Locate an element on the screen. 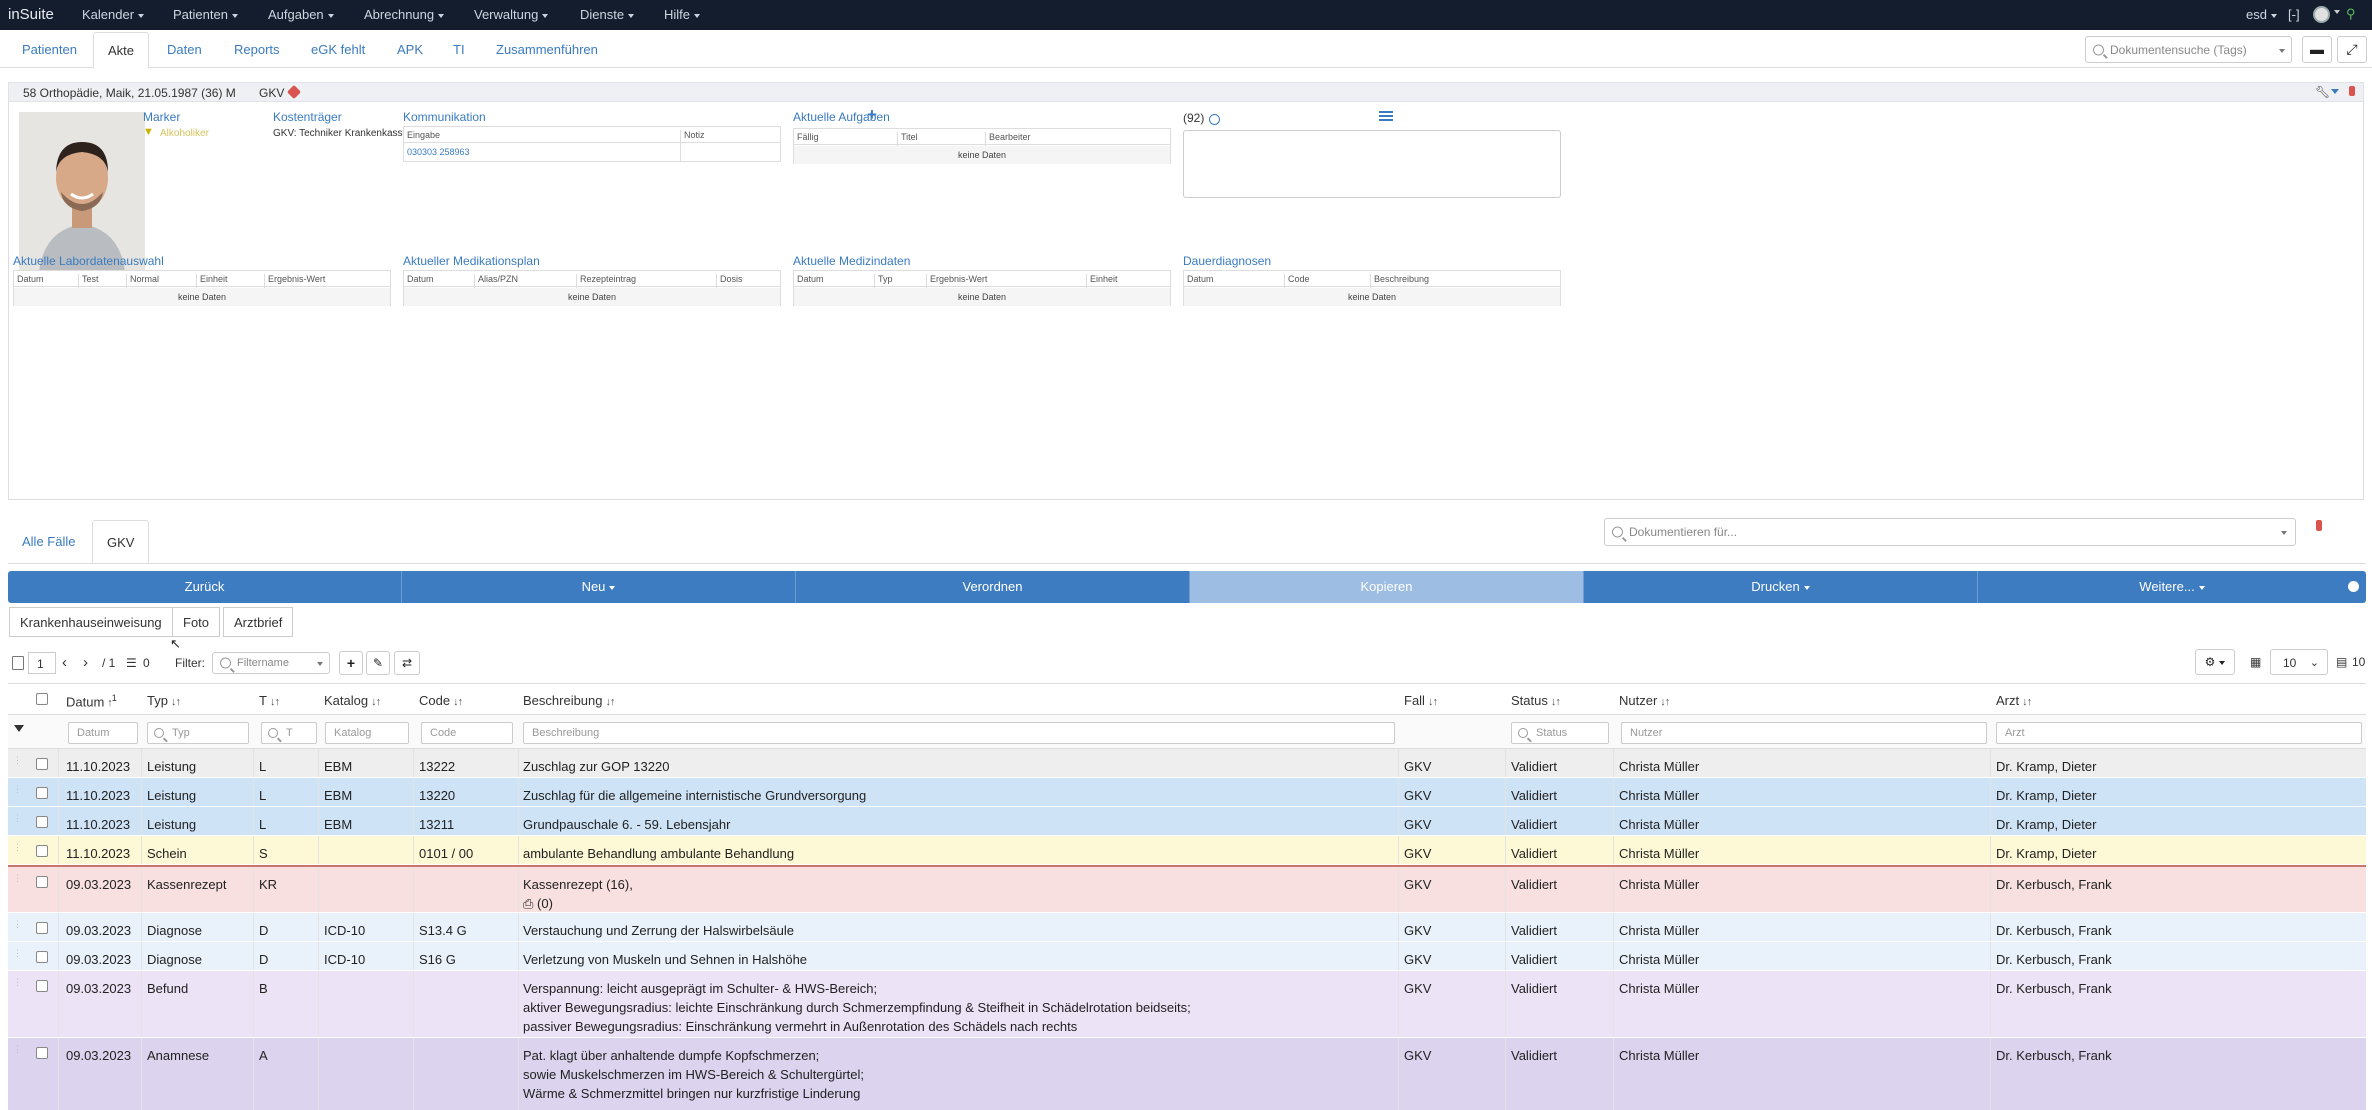 This screenshot has width=2372, height=1110. neu-button: Neu is located at coordinates (599, 587).